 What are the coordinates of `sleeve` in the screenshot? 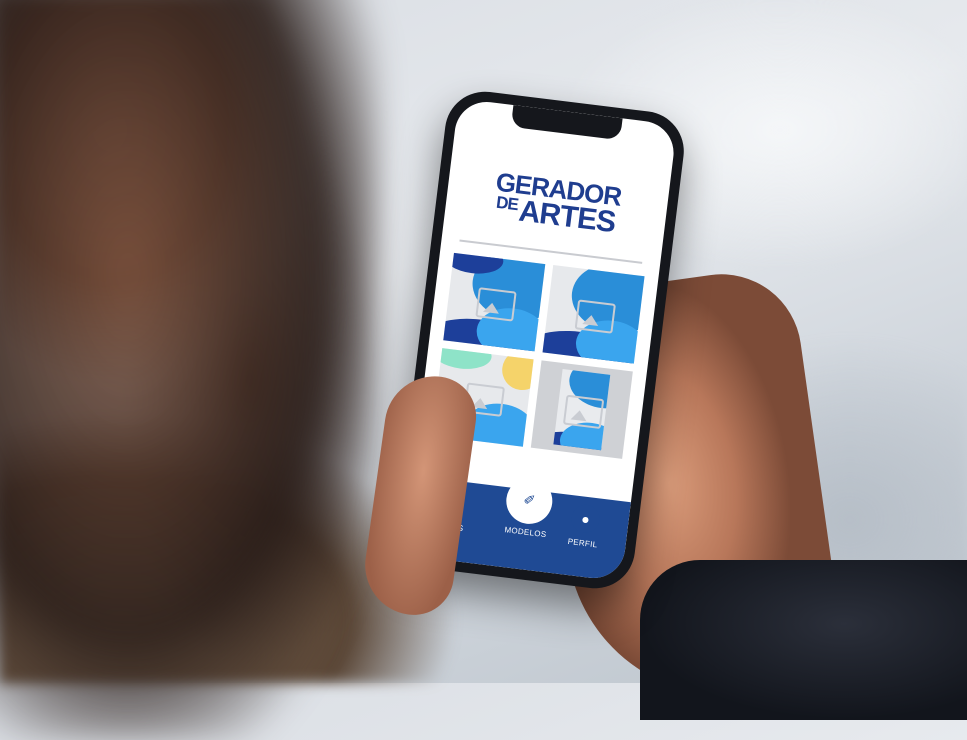 It's located at (803, 640).